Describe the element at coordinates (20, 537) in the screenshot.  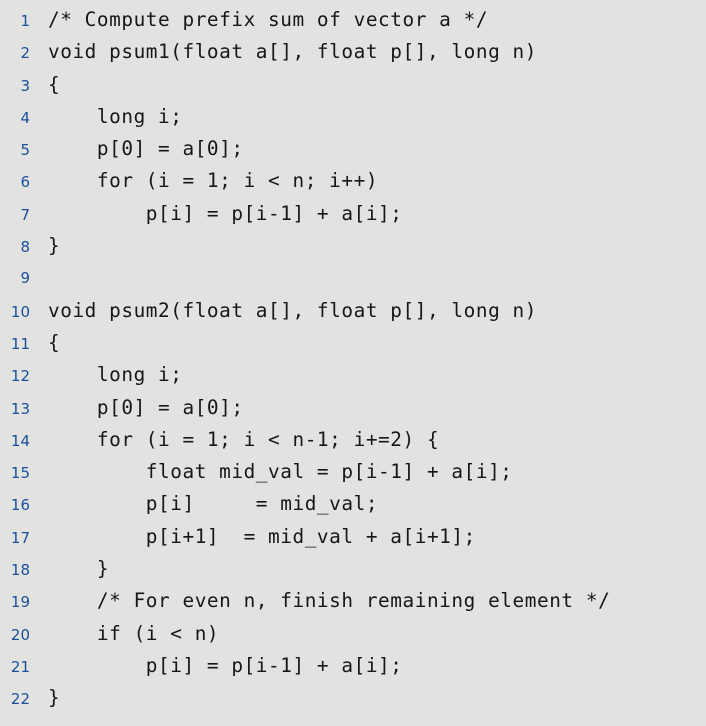
I see `line-number: 17` at that location.